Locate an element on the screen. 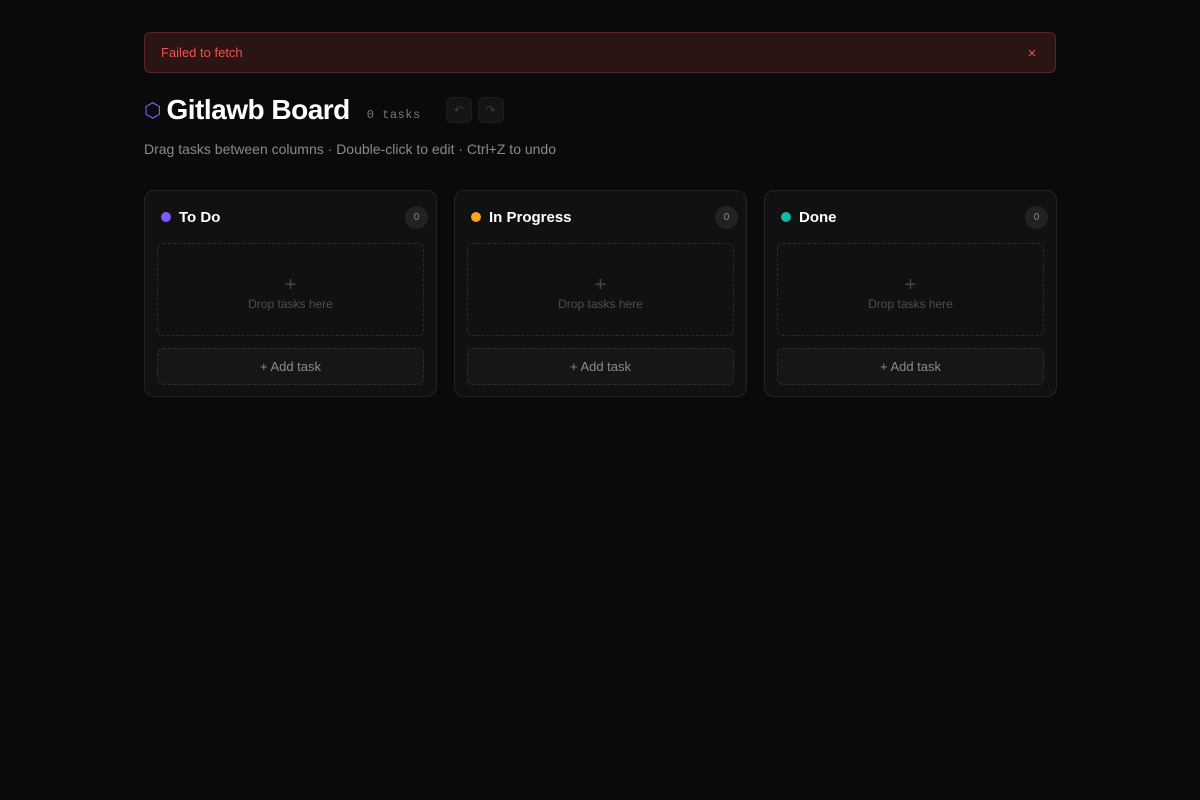 Image resolution: width=1200 pixels, height=800 pixels. close-icon: × is located at coordinates (1032, 54).